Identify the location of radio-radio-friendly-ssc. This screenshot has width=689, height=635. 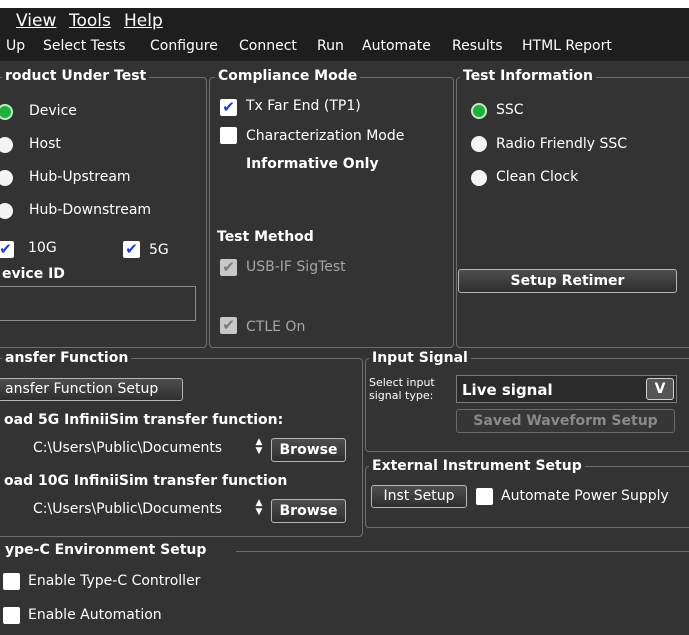
(479, 144).